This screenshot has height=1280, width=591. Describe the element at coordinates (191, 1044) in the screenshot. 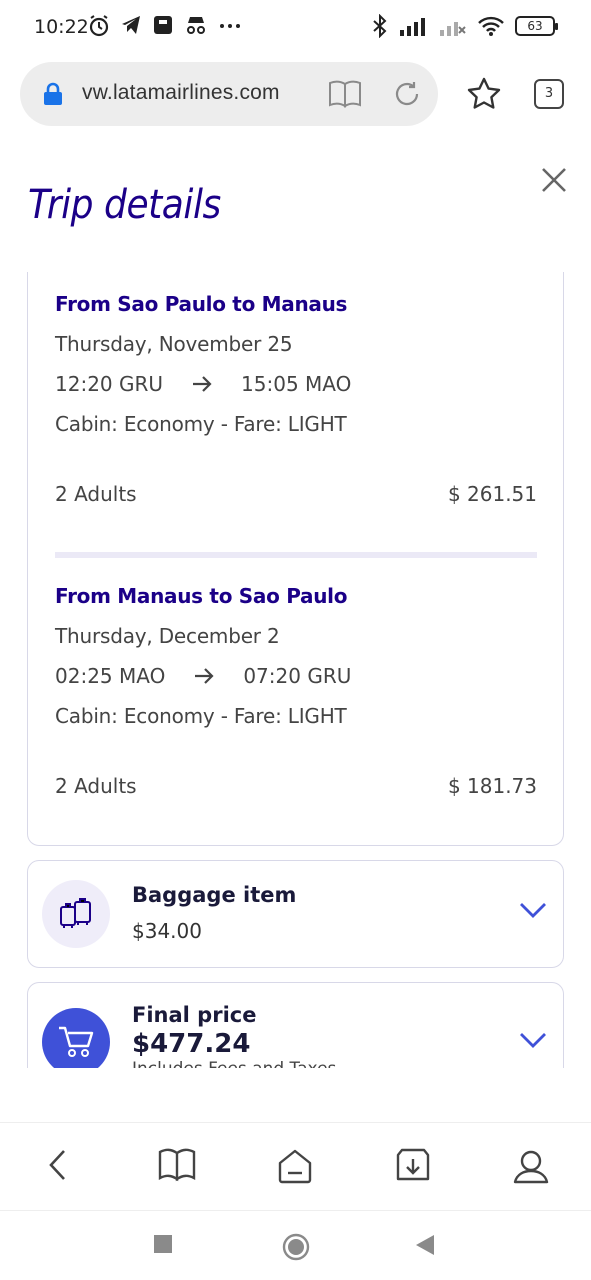

I see `final-price-amount: $477.24` at that location.